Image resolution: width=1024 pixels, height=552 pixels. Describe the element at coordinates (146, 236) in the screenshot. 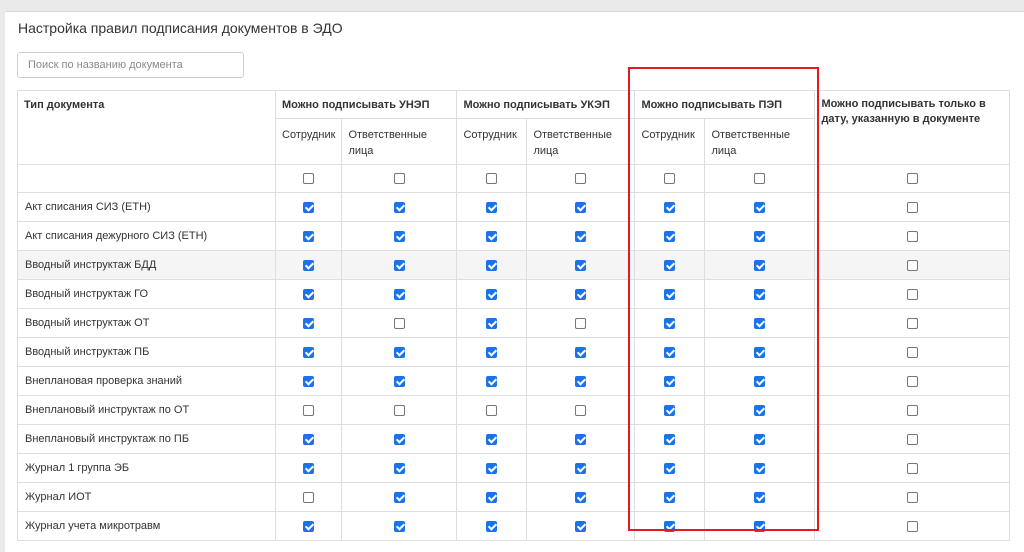

I see `doc-type-name: Акт списания дежурного СИЗ (ЕТН)` at that location.